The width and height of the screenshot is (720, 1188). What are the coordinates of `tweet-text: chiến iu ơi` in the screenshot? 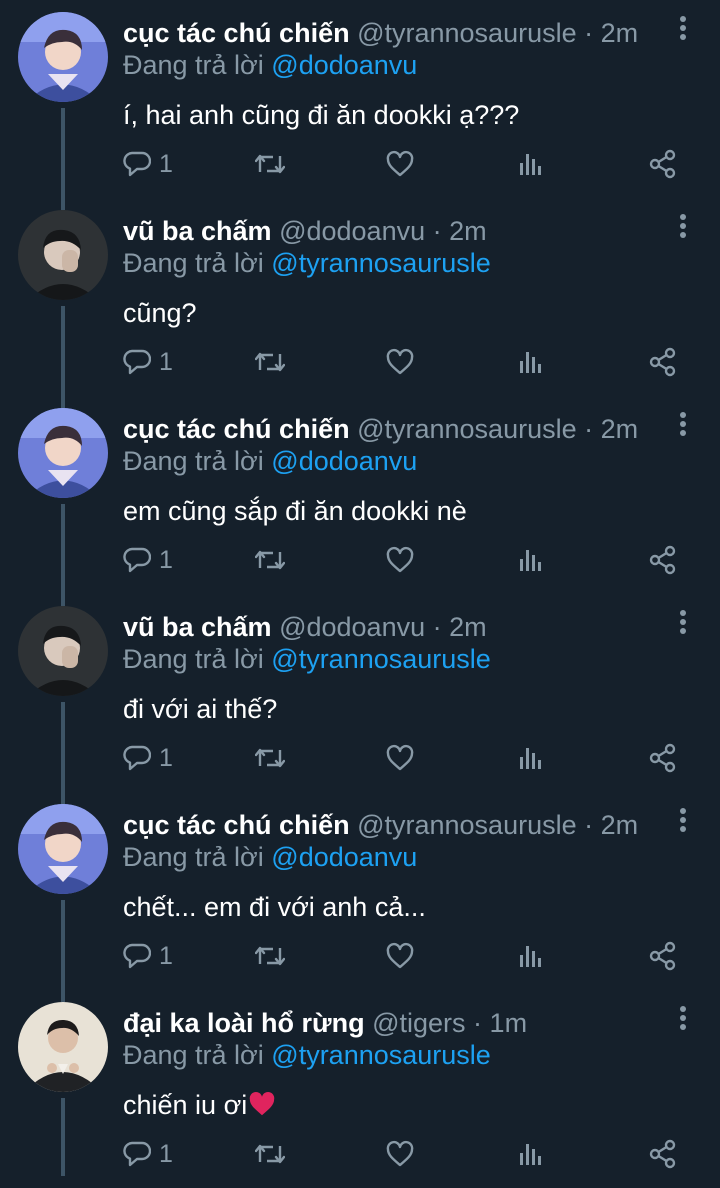 It's located at (199, 1107).